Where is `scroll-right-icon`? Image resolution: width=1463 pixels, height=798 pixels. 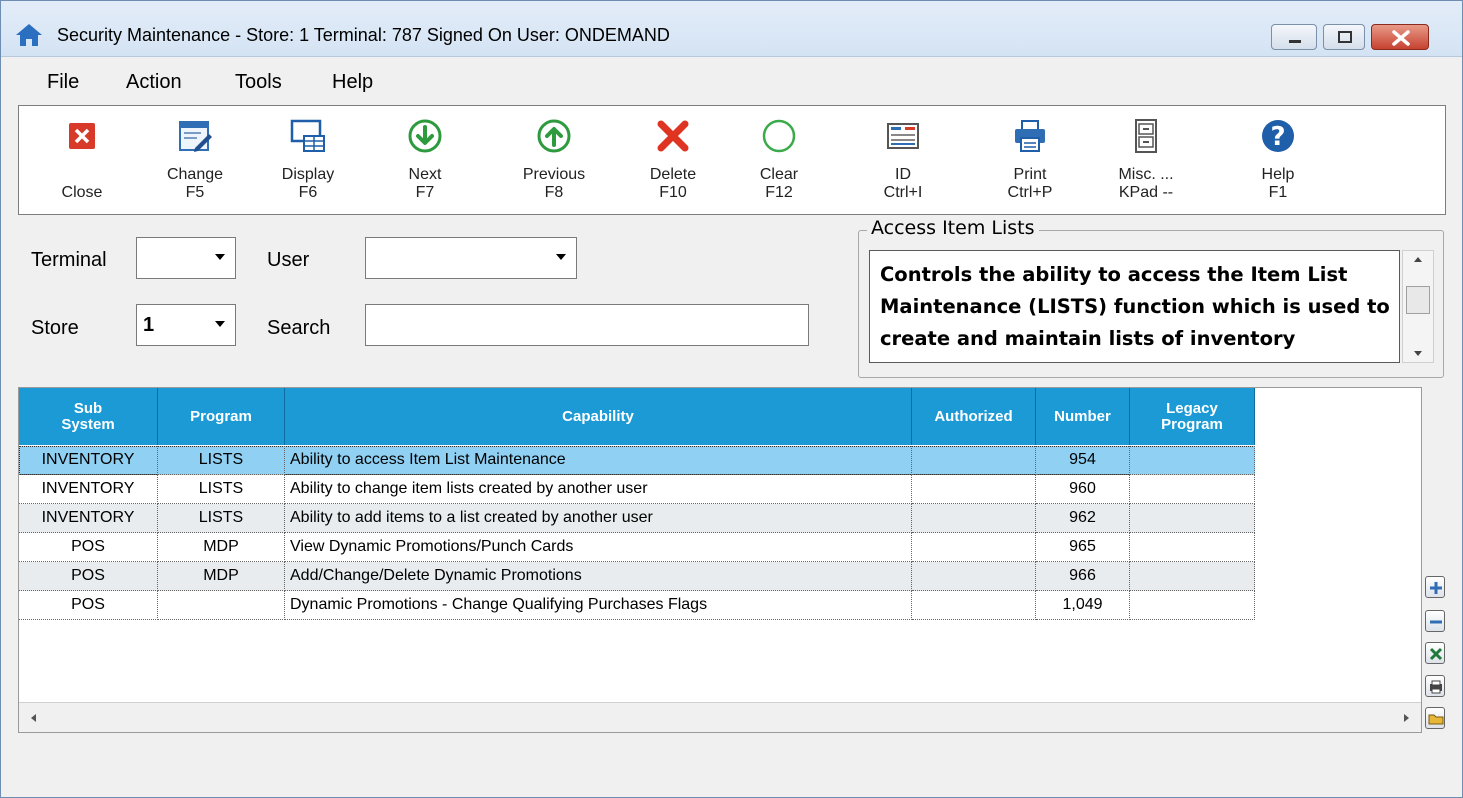
scroll-right-icon is located at coordinates (1406, 718).